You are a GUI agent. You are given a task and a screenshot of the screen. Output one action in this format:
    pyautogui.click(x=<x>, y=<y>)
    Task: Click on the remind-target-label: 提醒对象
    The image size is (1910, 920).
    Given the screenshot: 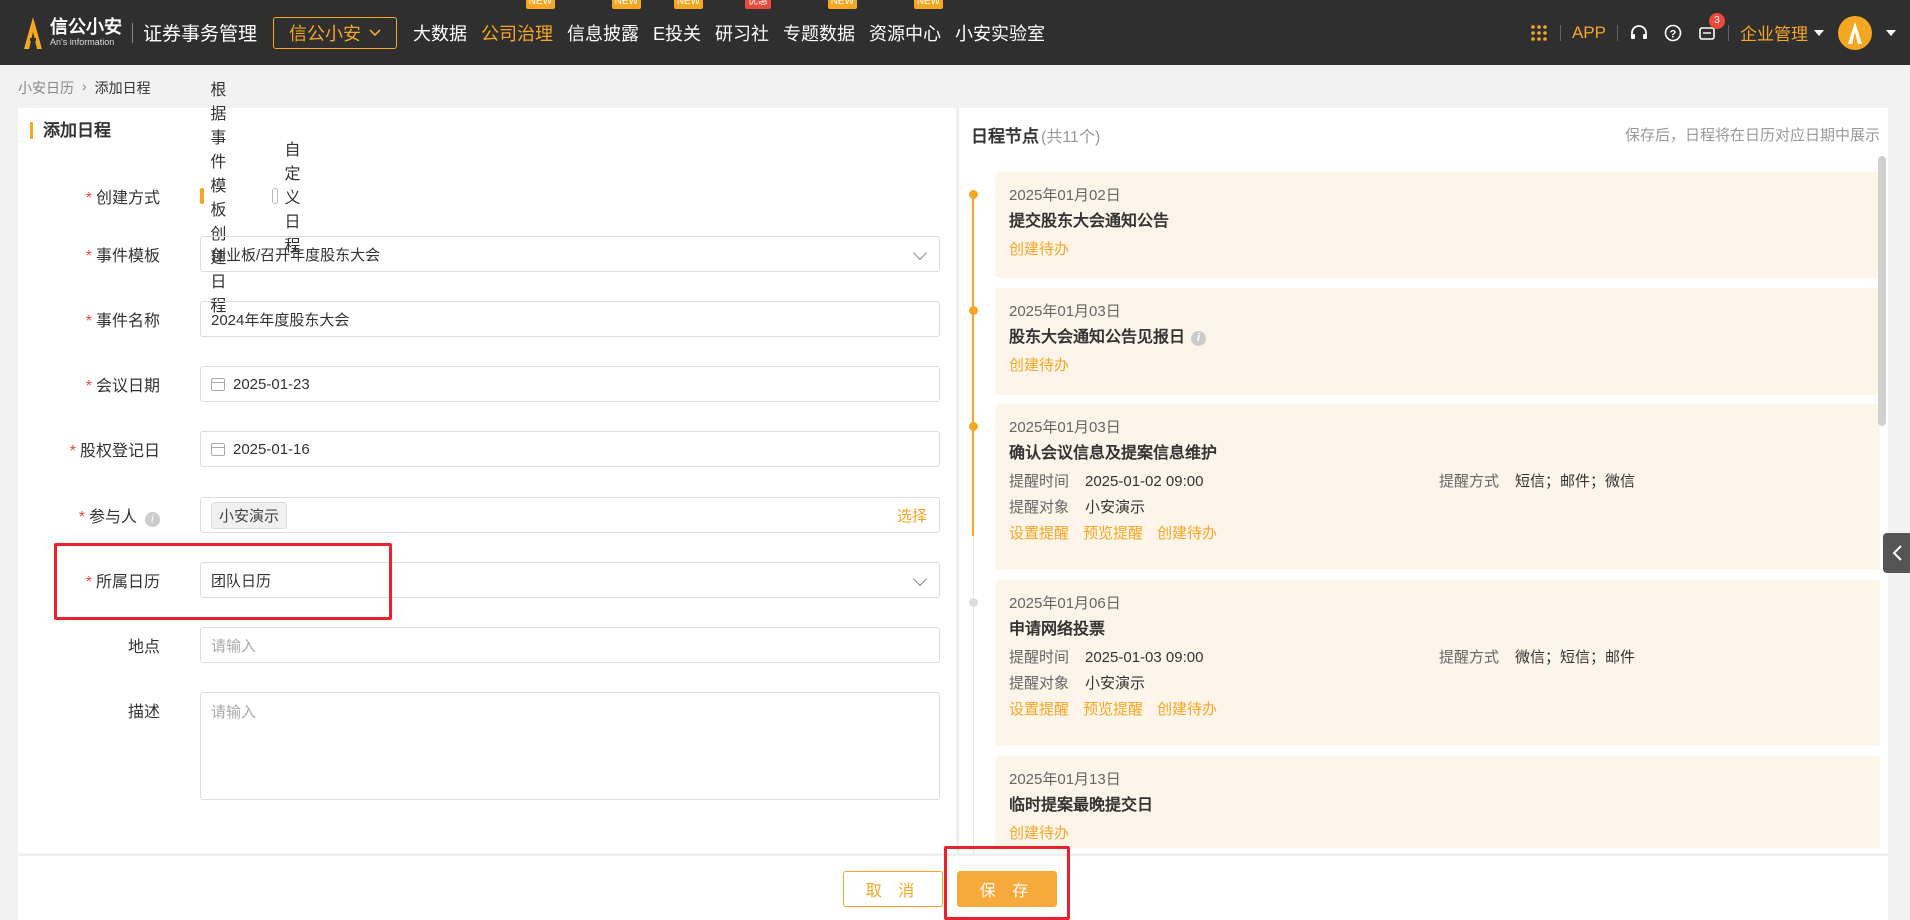 What is the action you would take?
    pyautogui.click(x=1039, y=507)
    